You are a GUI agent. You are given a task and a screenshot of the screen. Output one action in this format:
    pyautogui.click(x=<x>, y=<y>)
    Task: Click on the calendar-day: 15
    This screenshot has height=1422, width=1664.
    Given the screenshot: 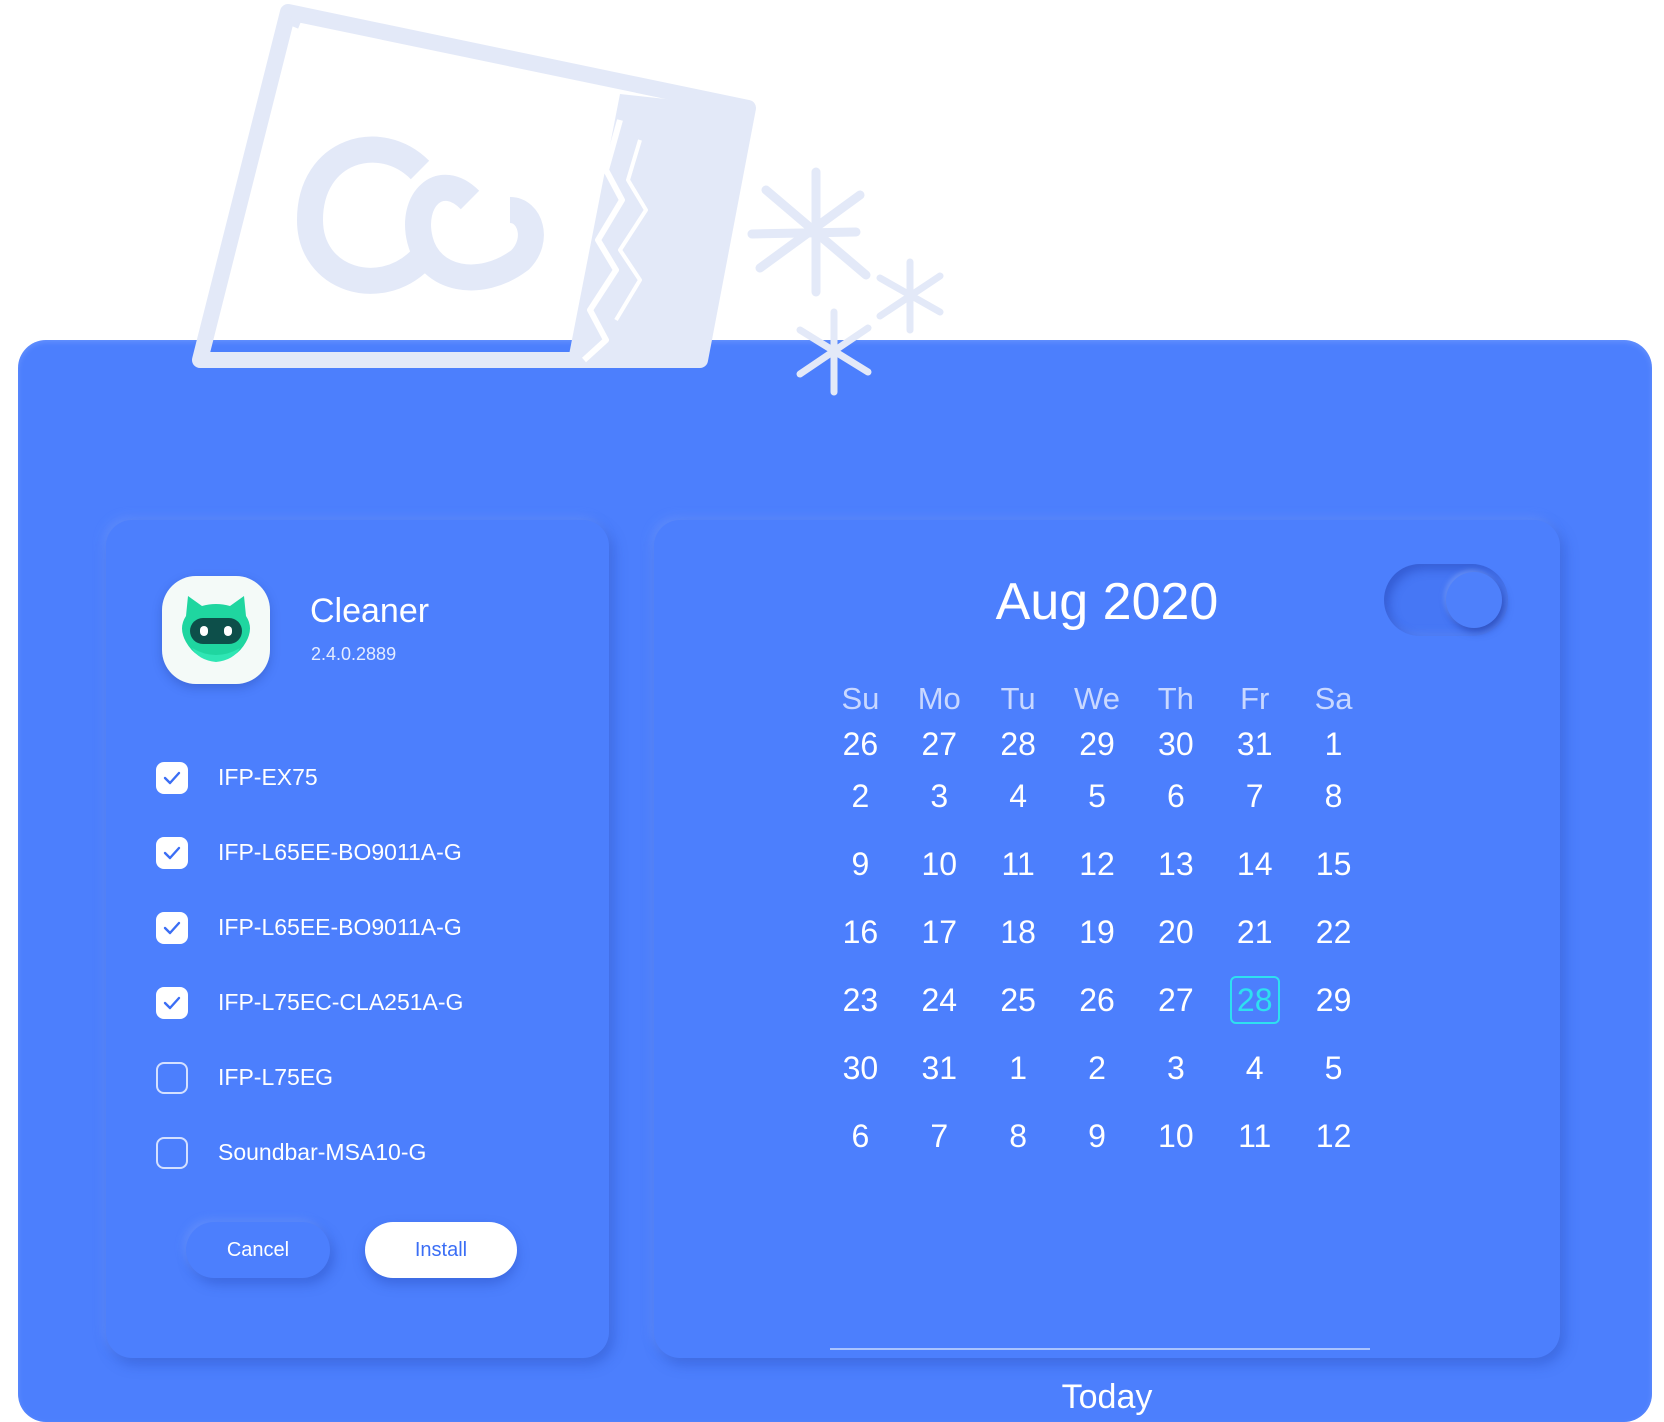 What is the action you would take?
    pyautogui.click(x=1333, y=874)
    